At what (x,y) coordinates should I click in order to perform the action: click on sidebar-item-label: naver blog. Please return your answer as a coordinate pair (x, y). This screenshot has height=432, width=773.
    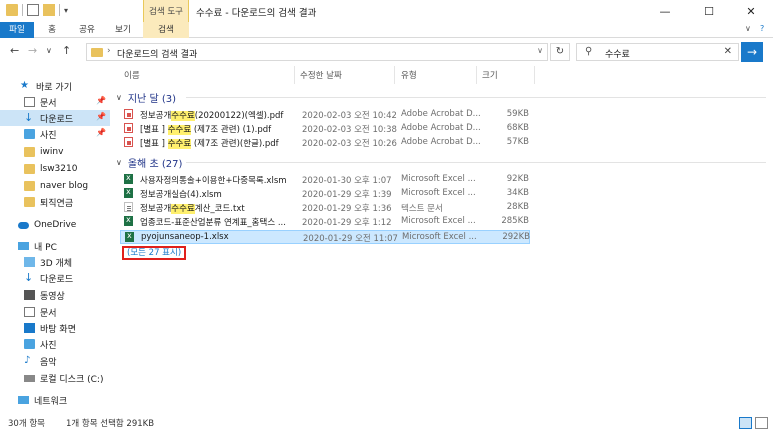
    Looking at the image, I should click on (64, 186).